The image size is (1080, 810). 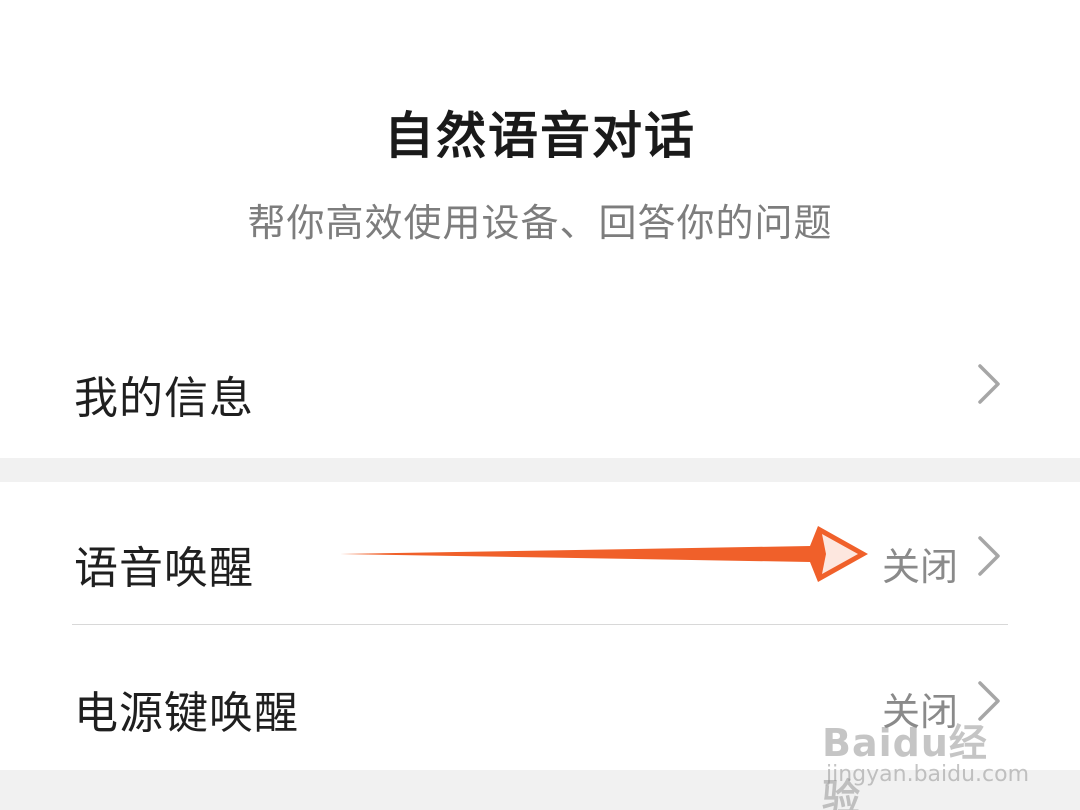 I want to click on settings-item-label: 我的信息, so click(x=164, y=398).